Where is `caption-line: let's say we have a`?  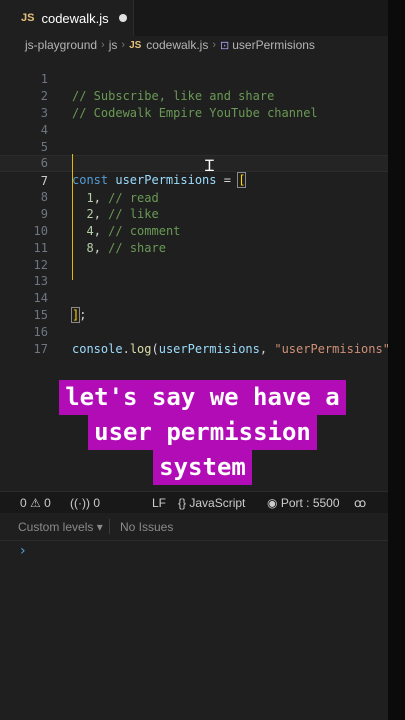
caption-line: let's say we have a is located at coordinates (202, 397).